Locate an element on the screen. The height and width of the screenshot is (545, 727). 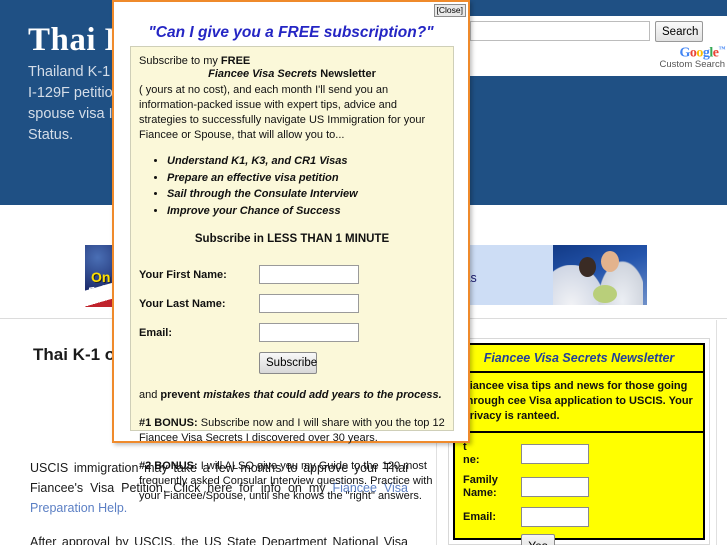
newsletter-first-name-label: t ne: is located at coordinates (492, 454).